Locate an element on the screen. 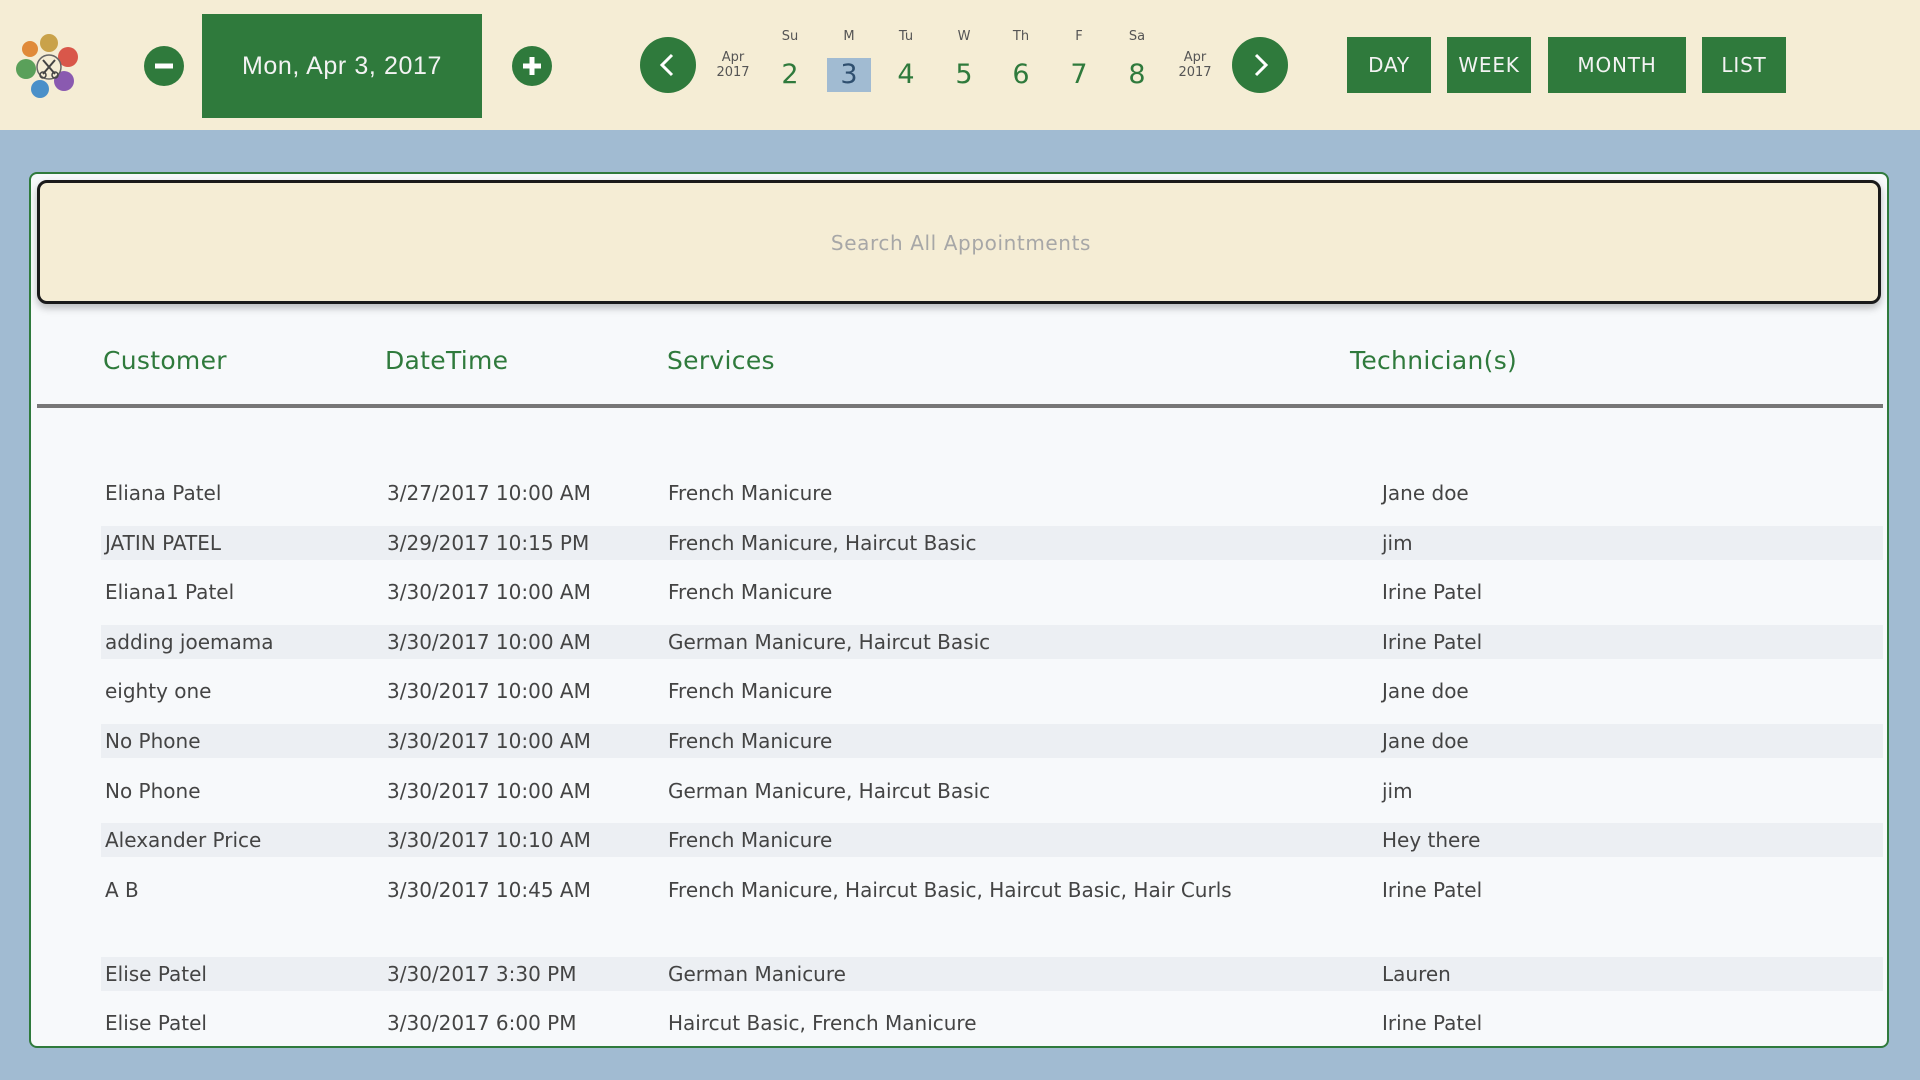  current-date-button: Mon, Apr 3, 2017 is located at coordinates (342, 66).